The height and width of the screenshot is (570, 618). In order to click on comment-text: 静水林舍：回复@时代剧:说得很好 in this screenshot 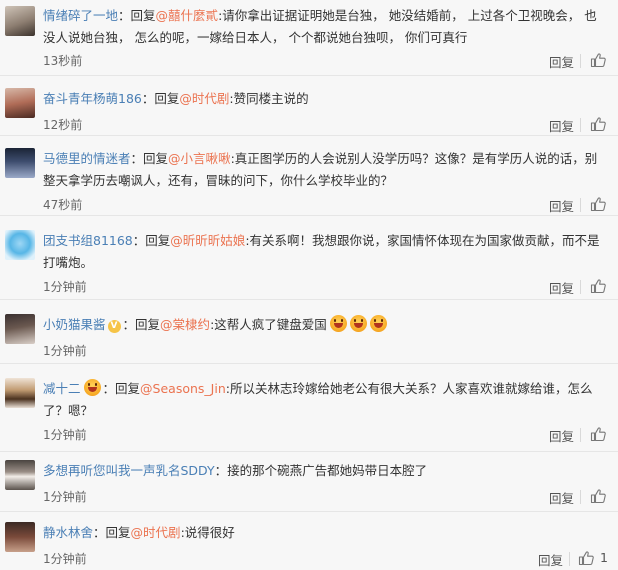, I will do `click(139, 532)`.